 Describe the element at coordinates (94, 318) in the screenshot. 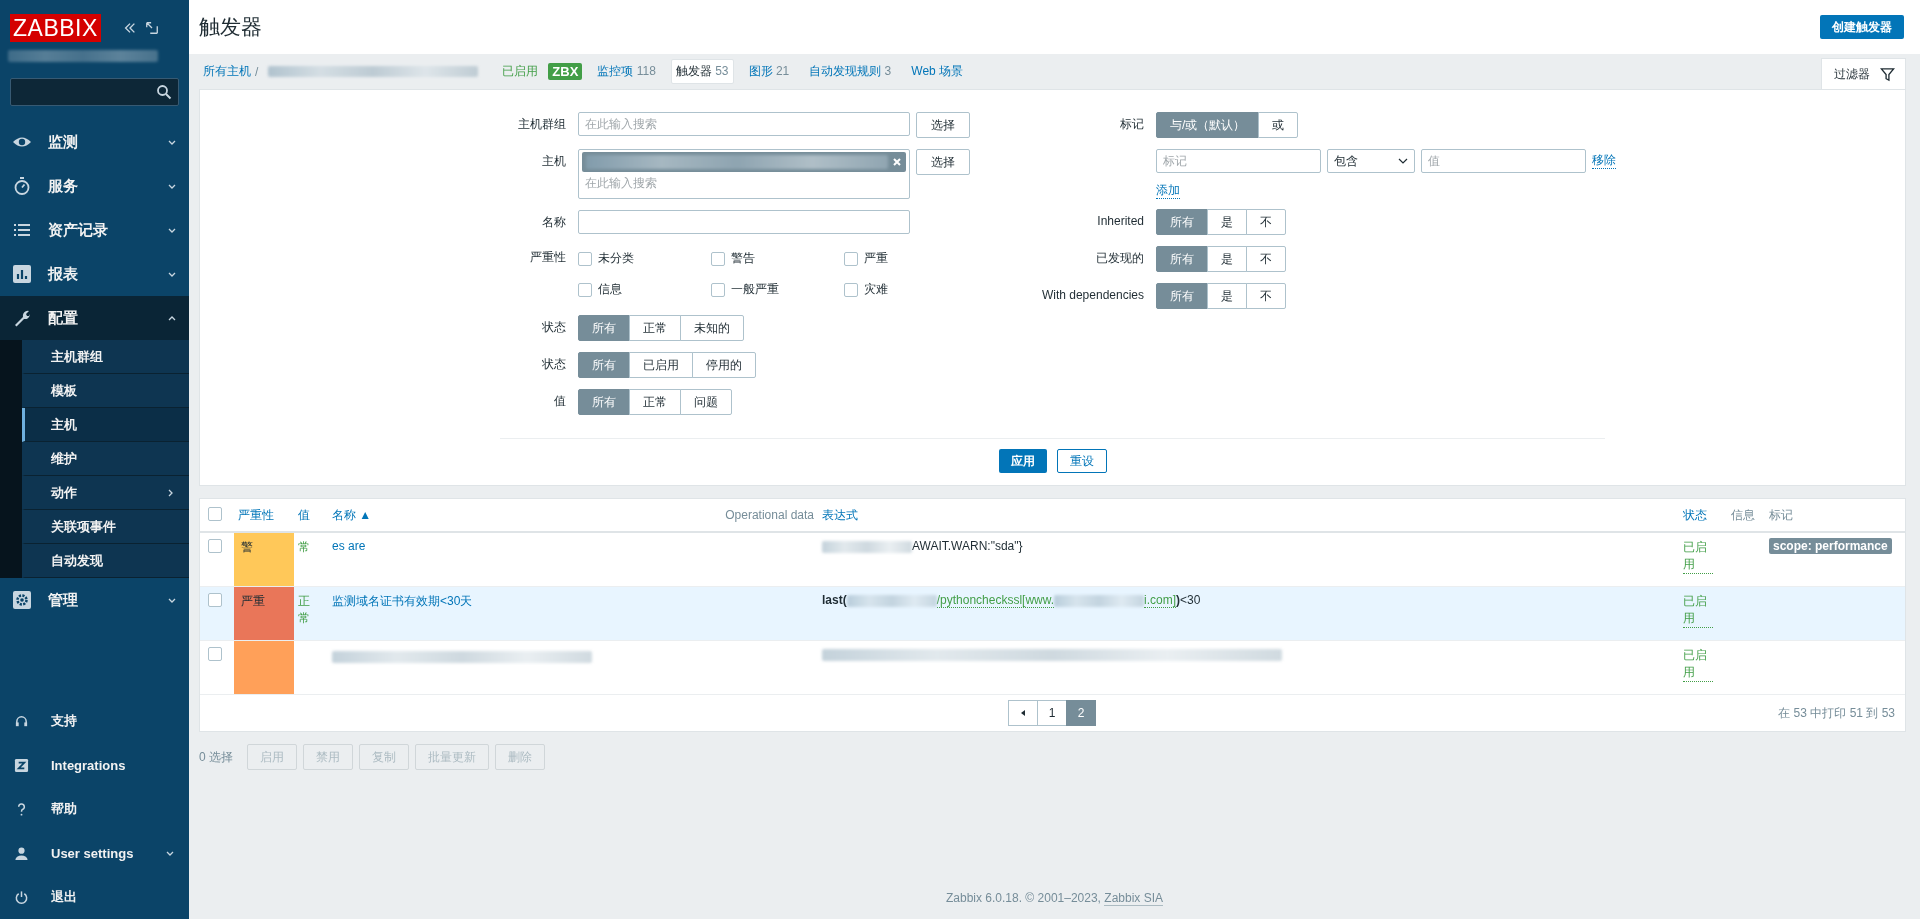

I see `menu-item: 配置` at that location.